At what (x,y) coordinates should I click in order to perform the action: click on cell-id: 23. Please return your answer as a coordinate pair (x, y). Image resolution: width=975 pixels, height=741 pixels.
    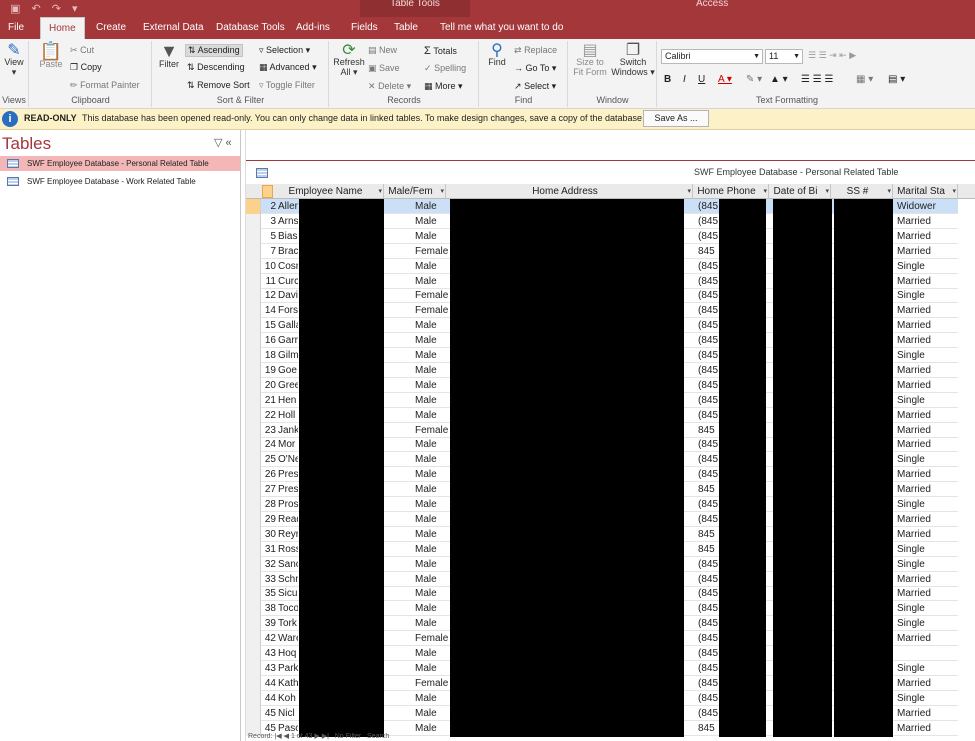
    Looking at the image, I should click on (269, 430).